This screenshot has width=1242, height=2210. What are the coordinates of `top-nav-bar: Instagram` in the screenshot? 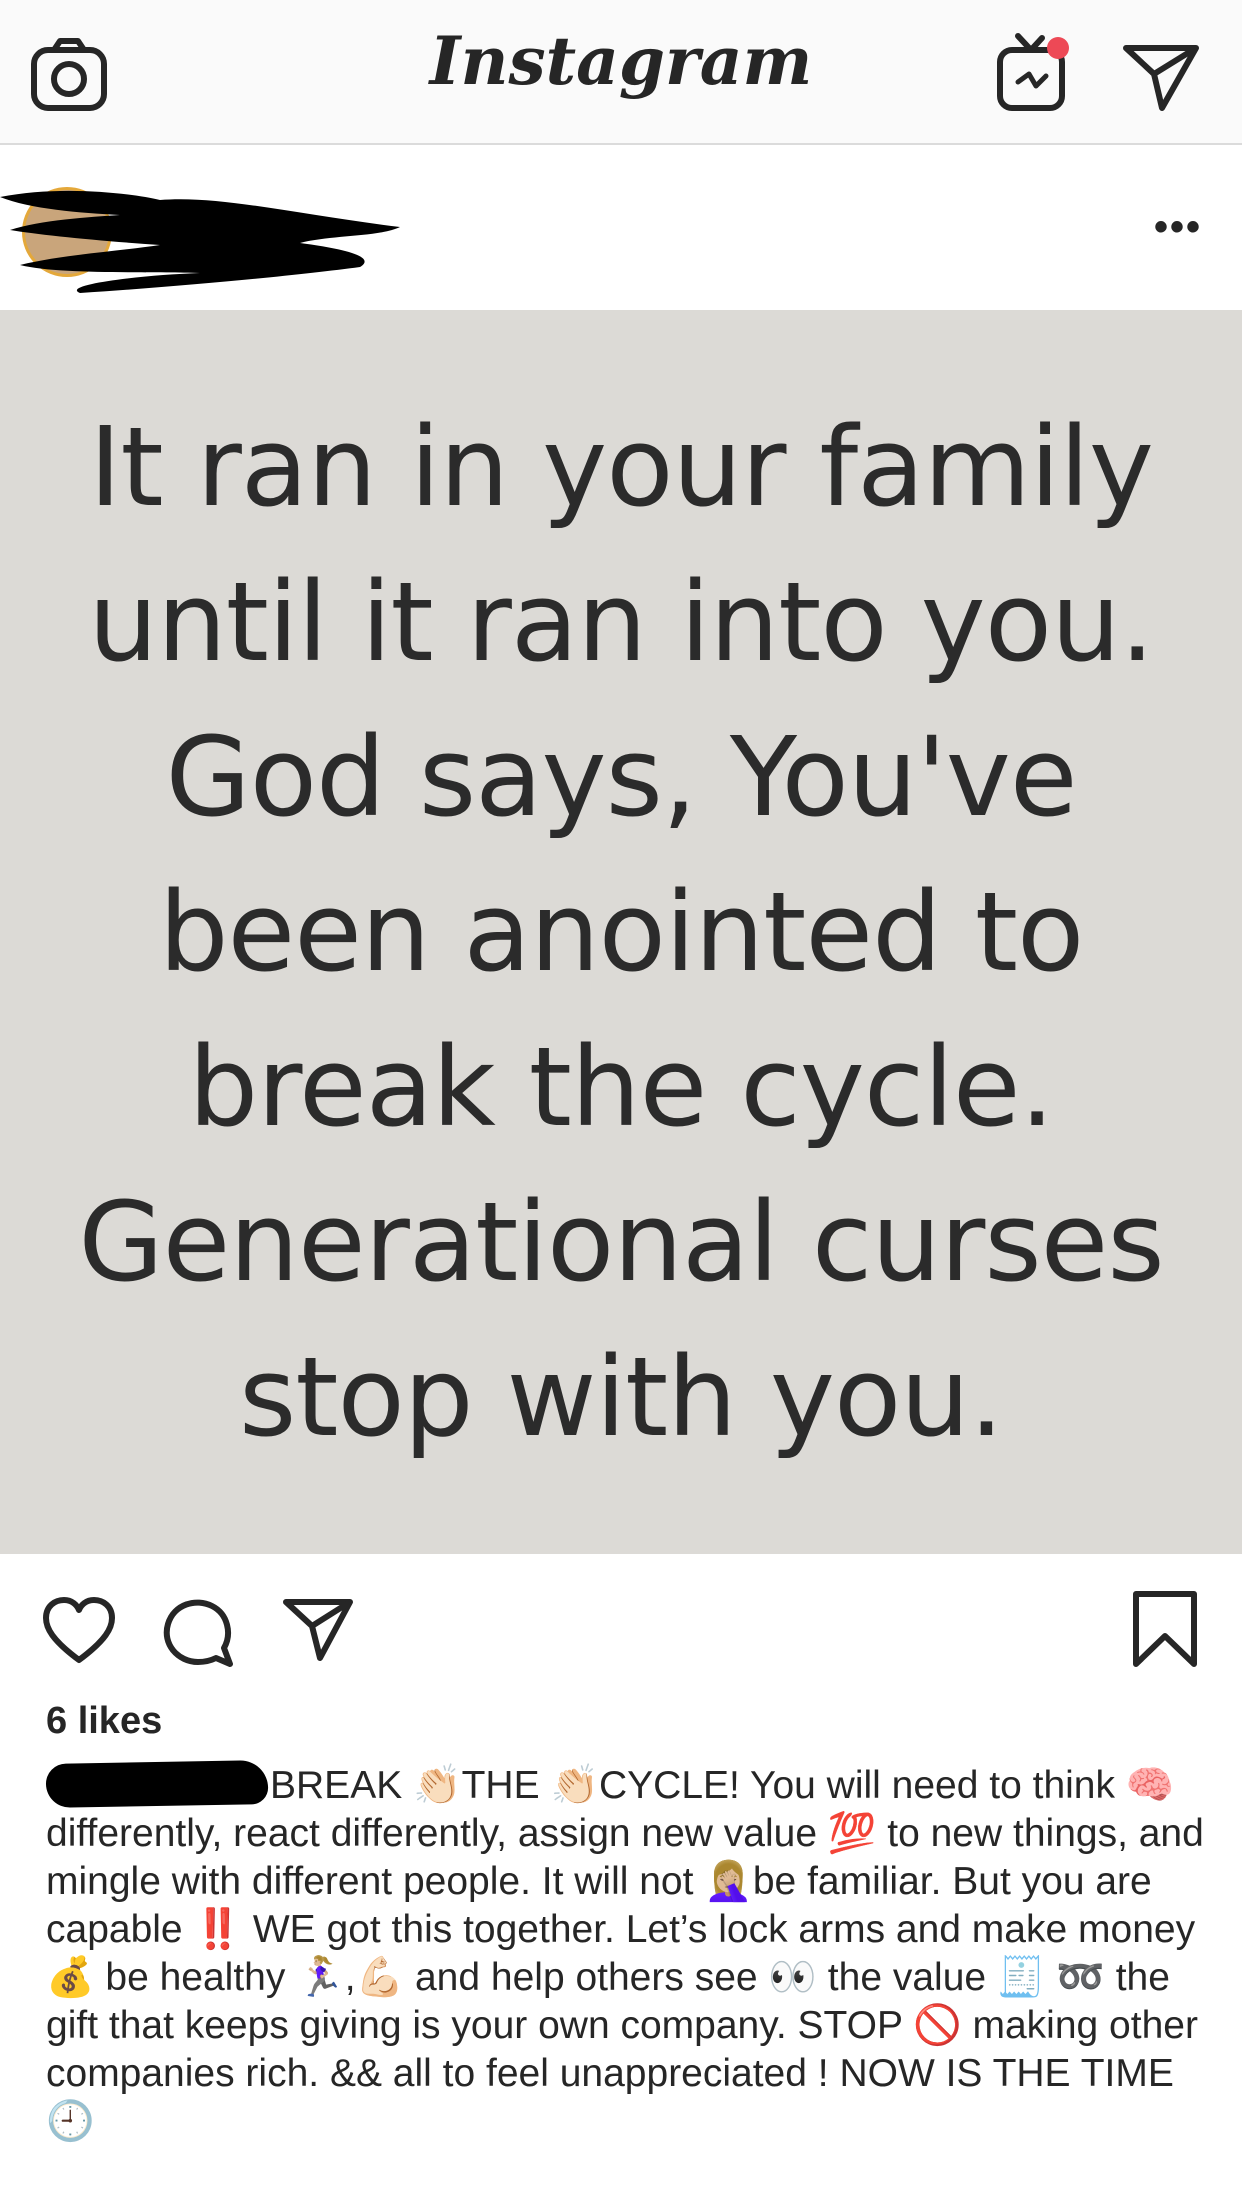 It's located at (621, 72).